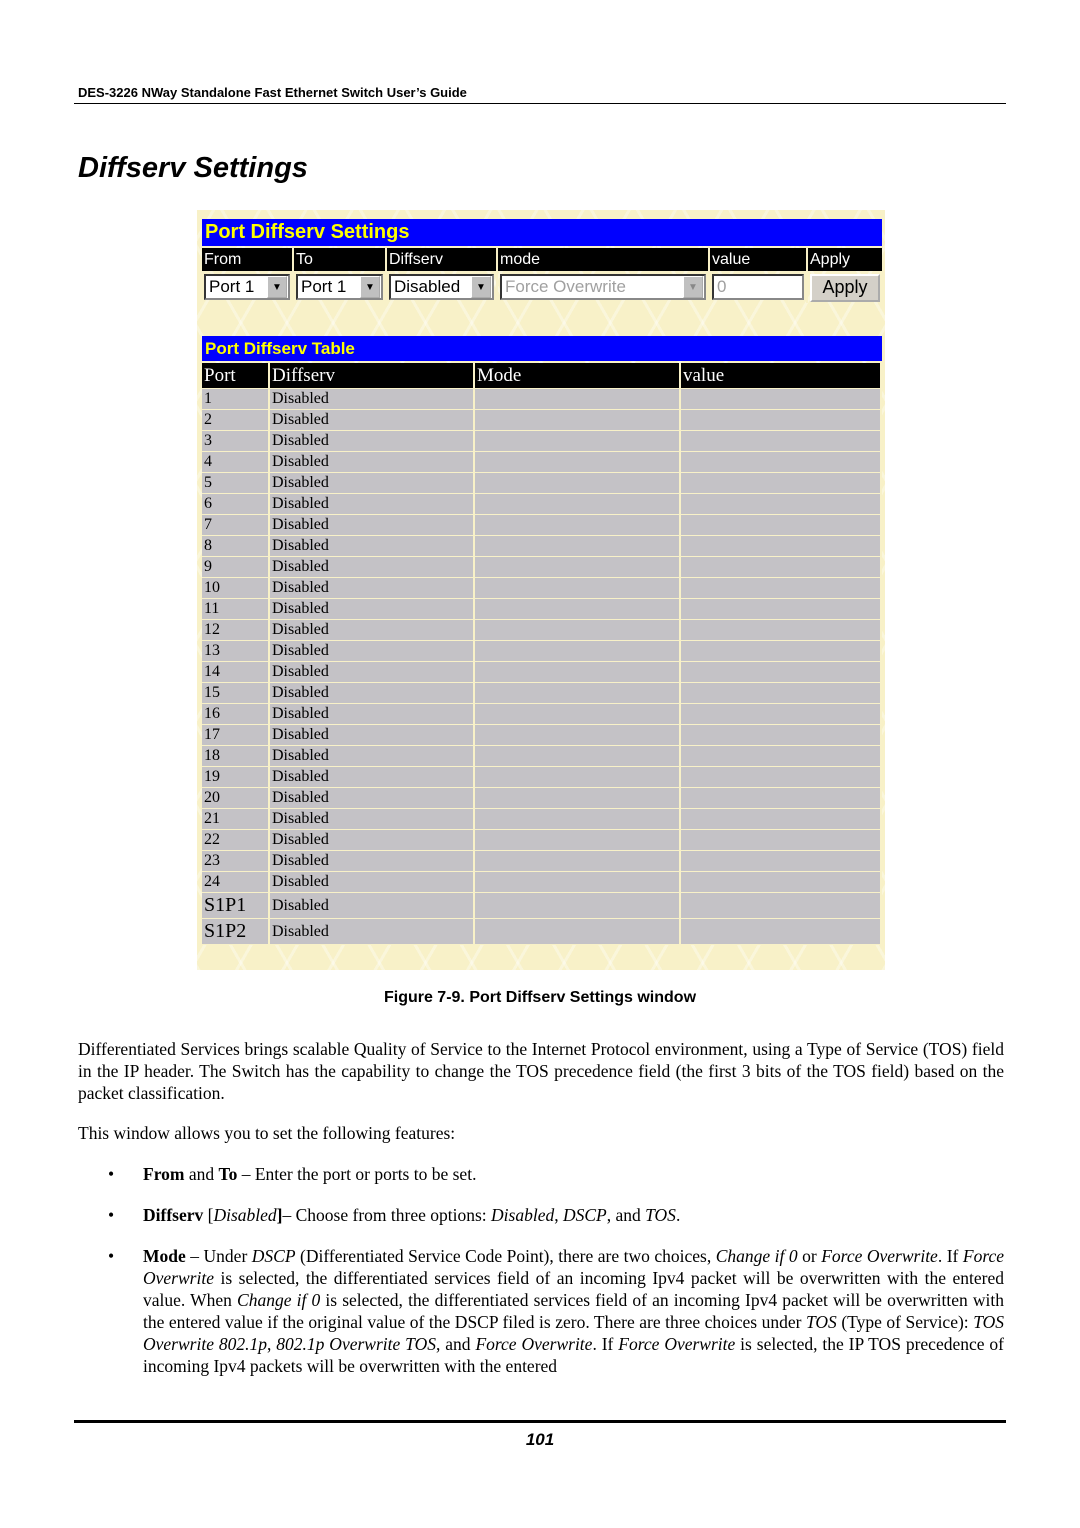  What do you see at coordinates (542, 609) in the screenshot?
I see `table-row: 11 Disabled` at bounding box center [542, 609].